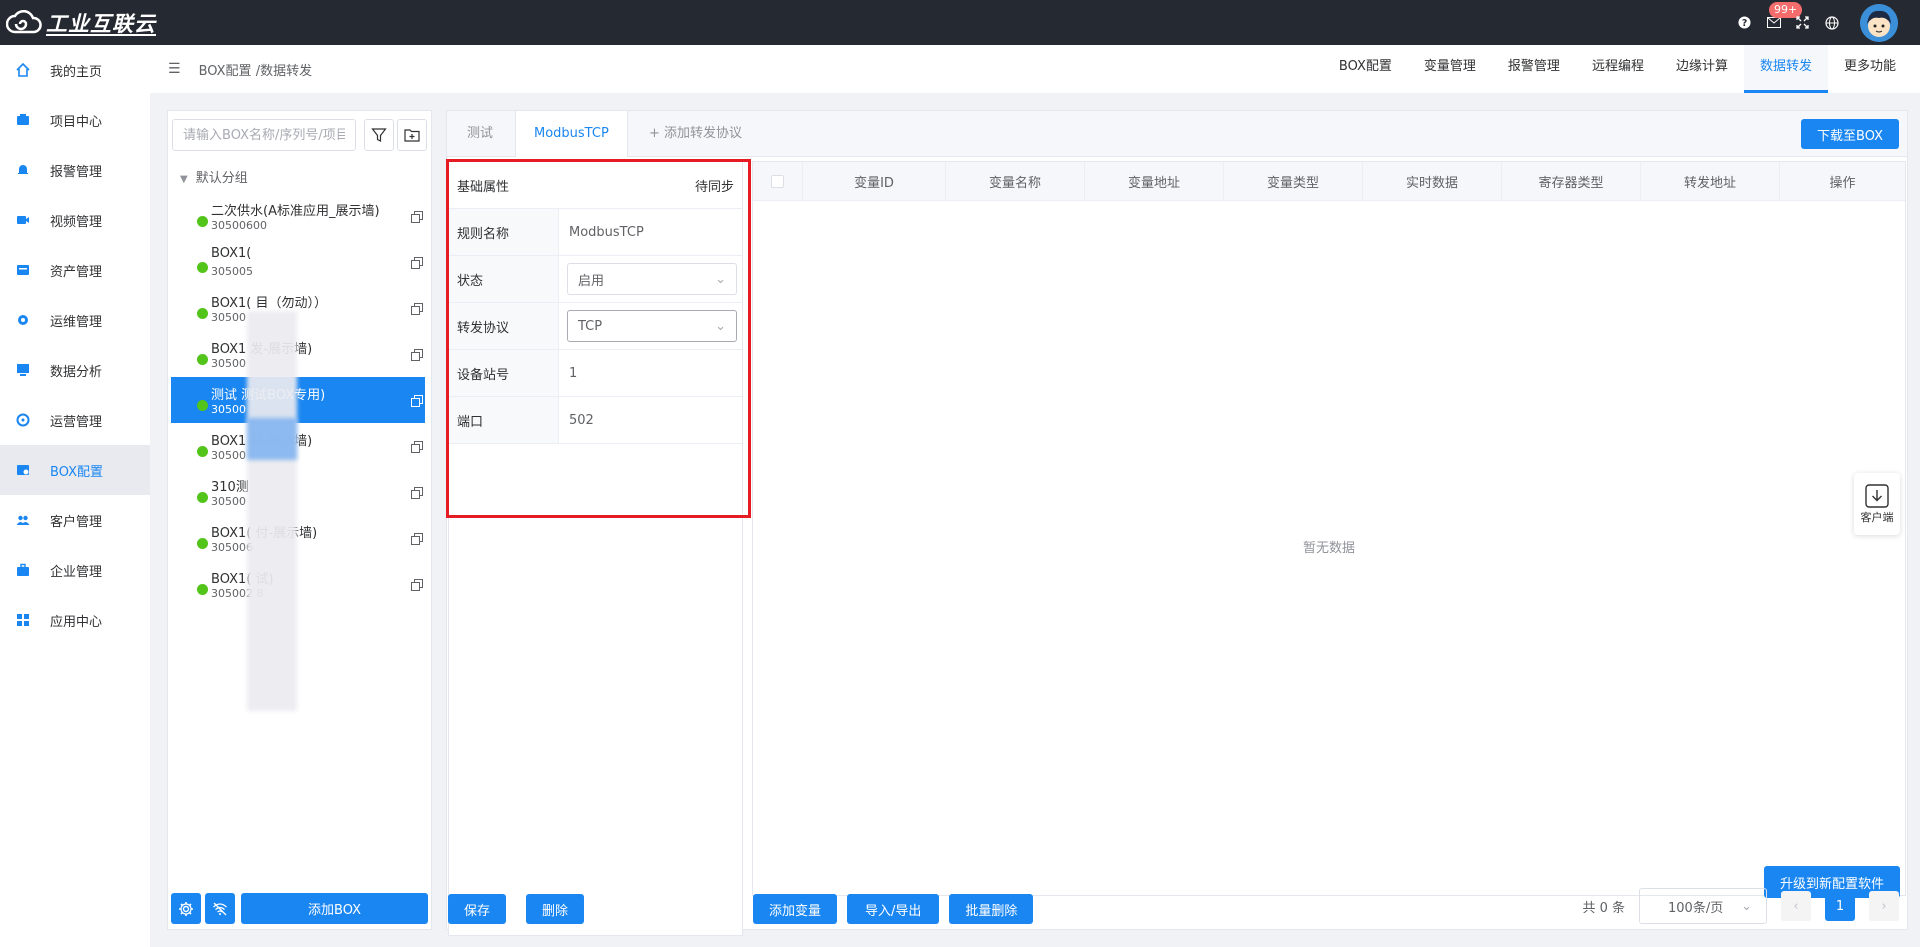 This screenshot has width=1920, height=947. Describe the element at coordinates (298, 492) in the screenshot. I see `device-item: 310测 30500` at that location.